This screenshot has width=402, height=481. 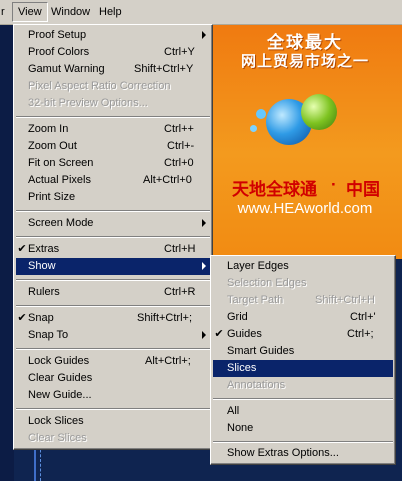 I want to click on menu-item-smart-guides: Smart Guides, so click(x=303, y=351).